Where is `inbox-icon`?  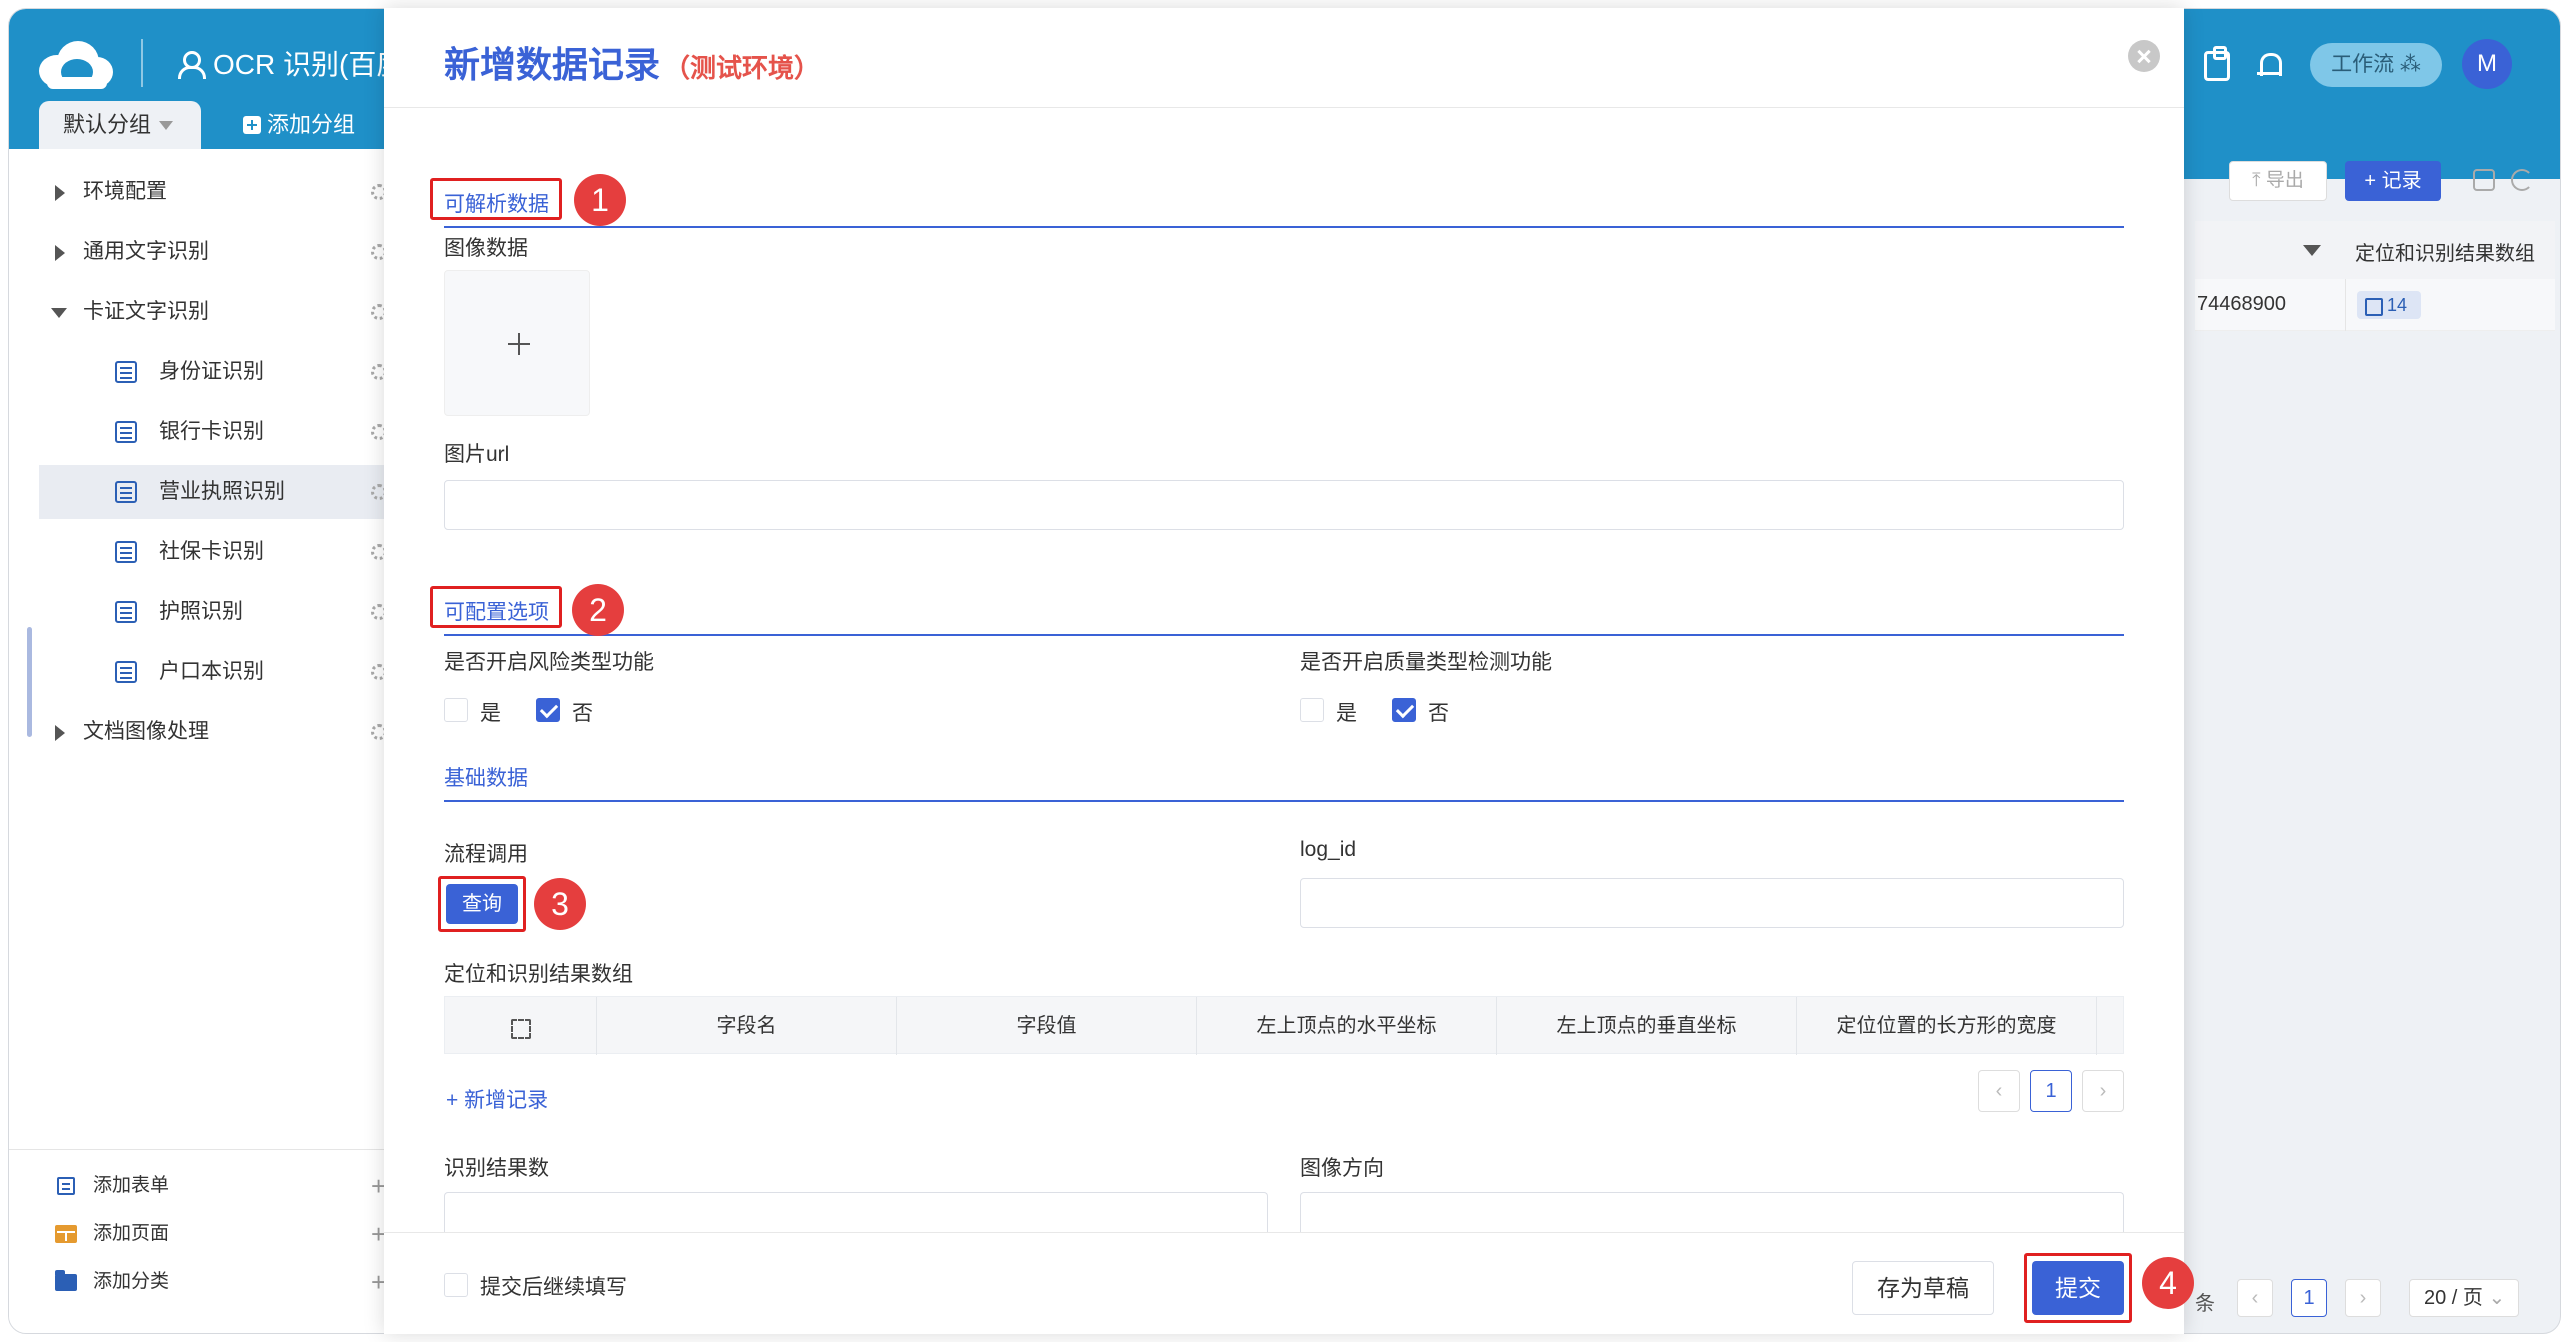 inbox-icon is located at coordinates (2484, 180).